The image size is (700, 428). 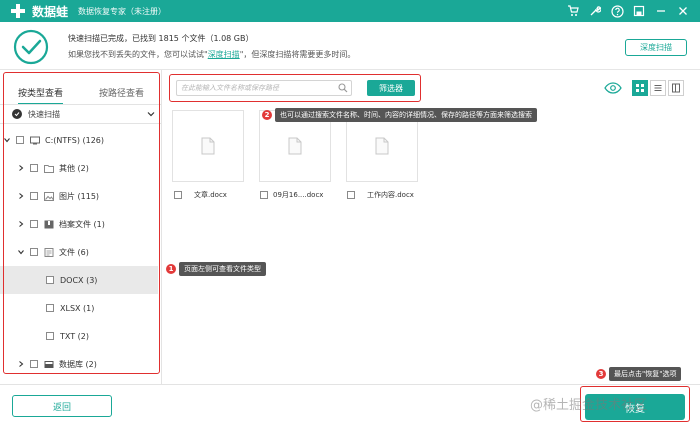 I want to click on tree-item-other: 其他 (2), so click(x=79, y=168).